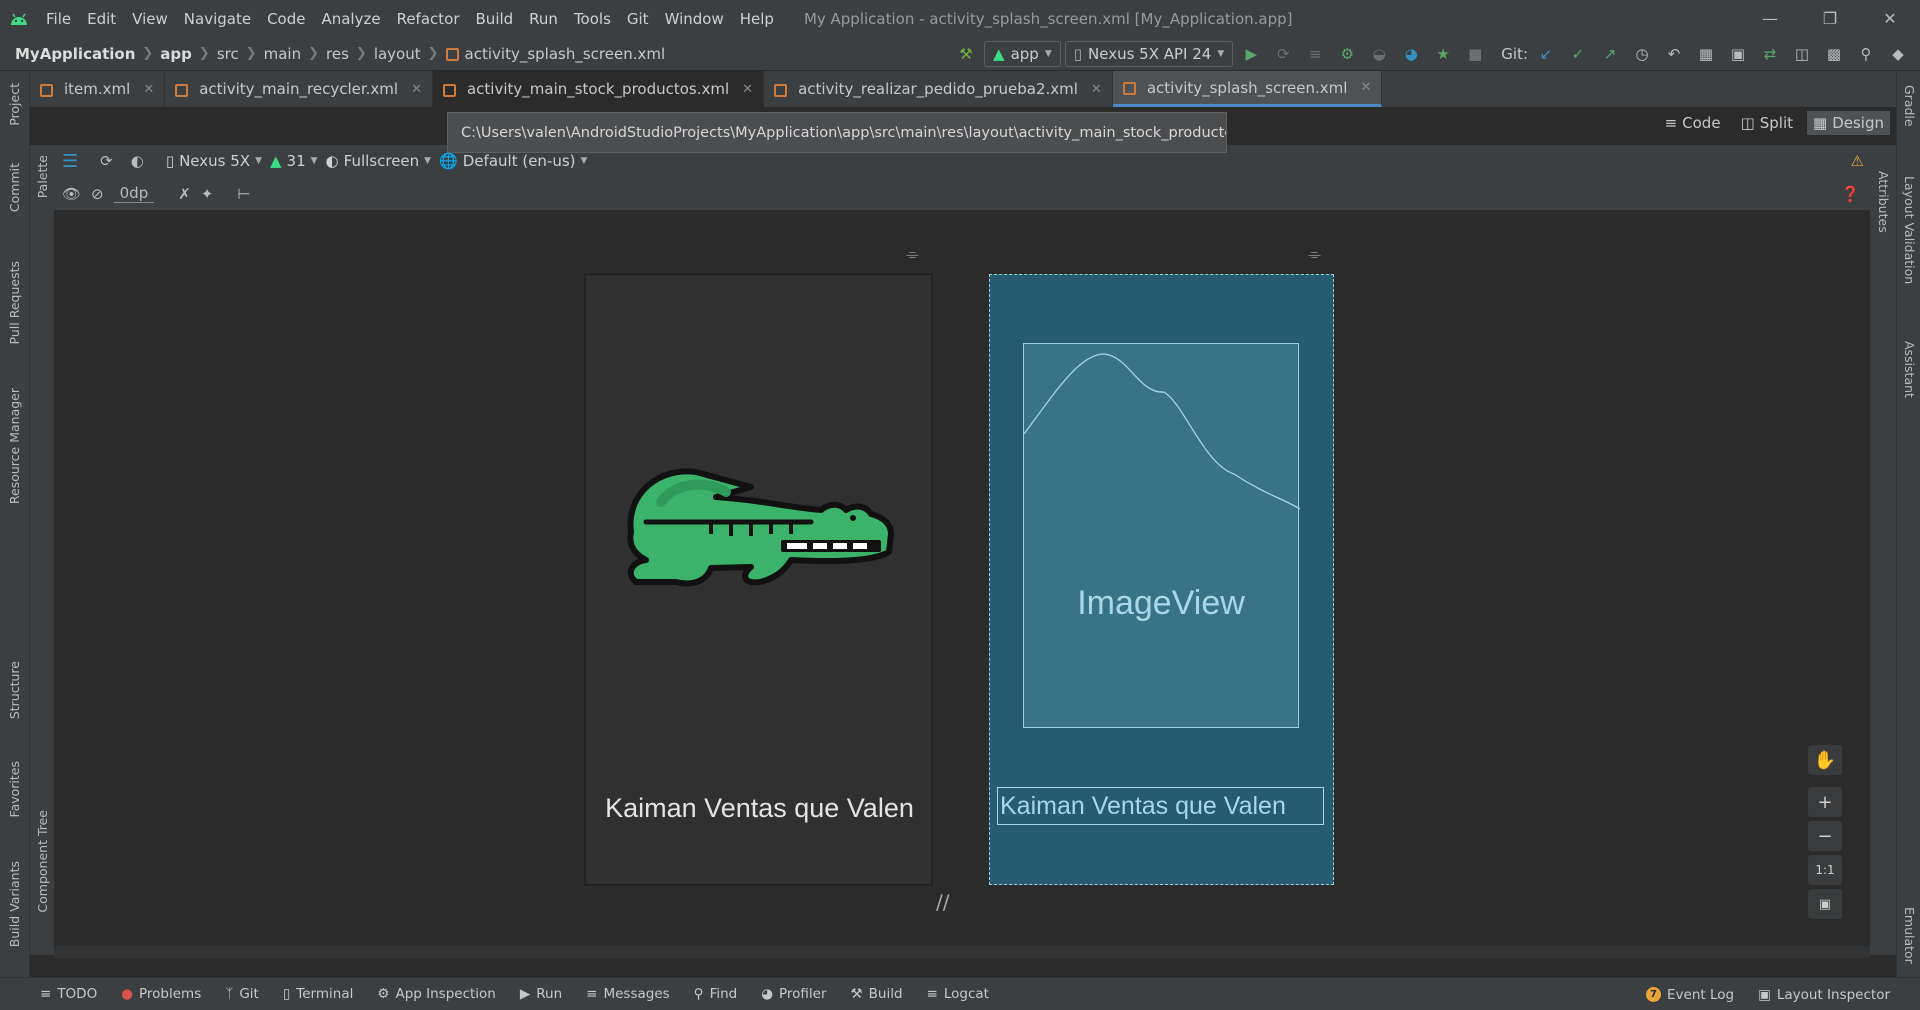  What do you see at coordinates (58, 19) in the screenshot?
I see `menu-file: File` at bounding box center [58, 19].